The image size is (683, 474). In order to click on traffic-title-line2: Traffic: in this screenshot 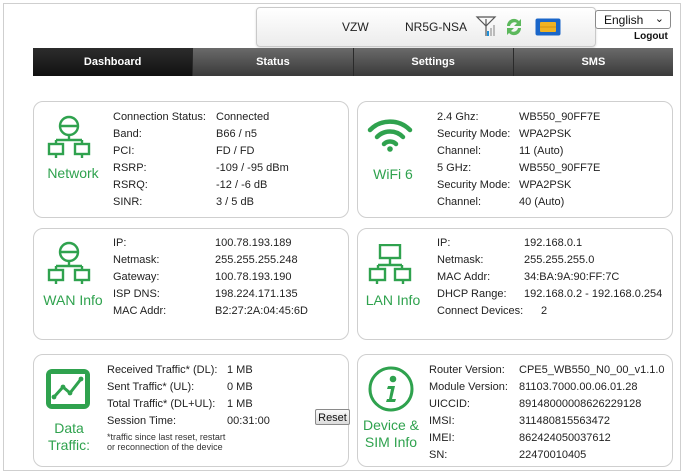, I will do `click(68, 445)`.